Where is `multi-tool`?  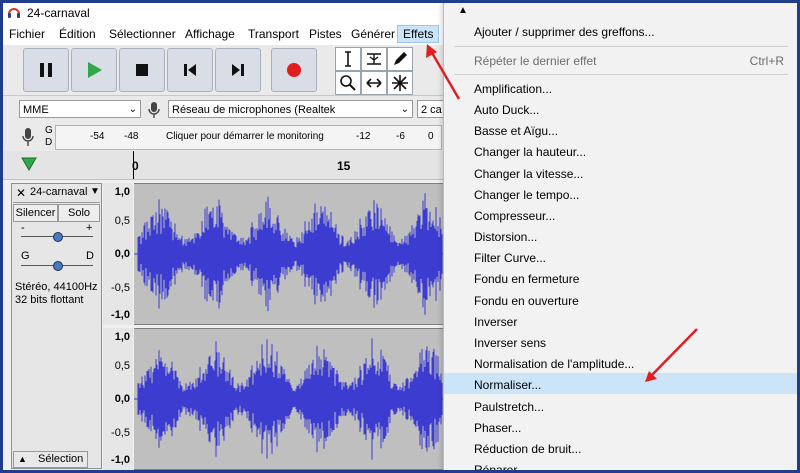
multi-tool is located at coordinates (400, 83).